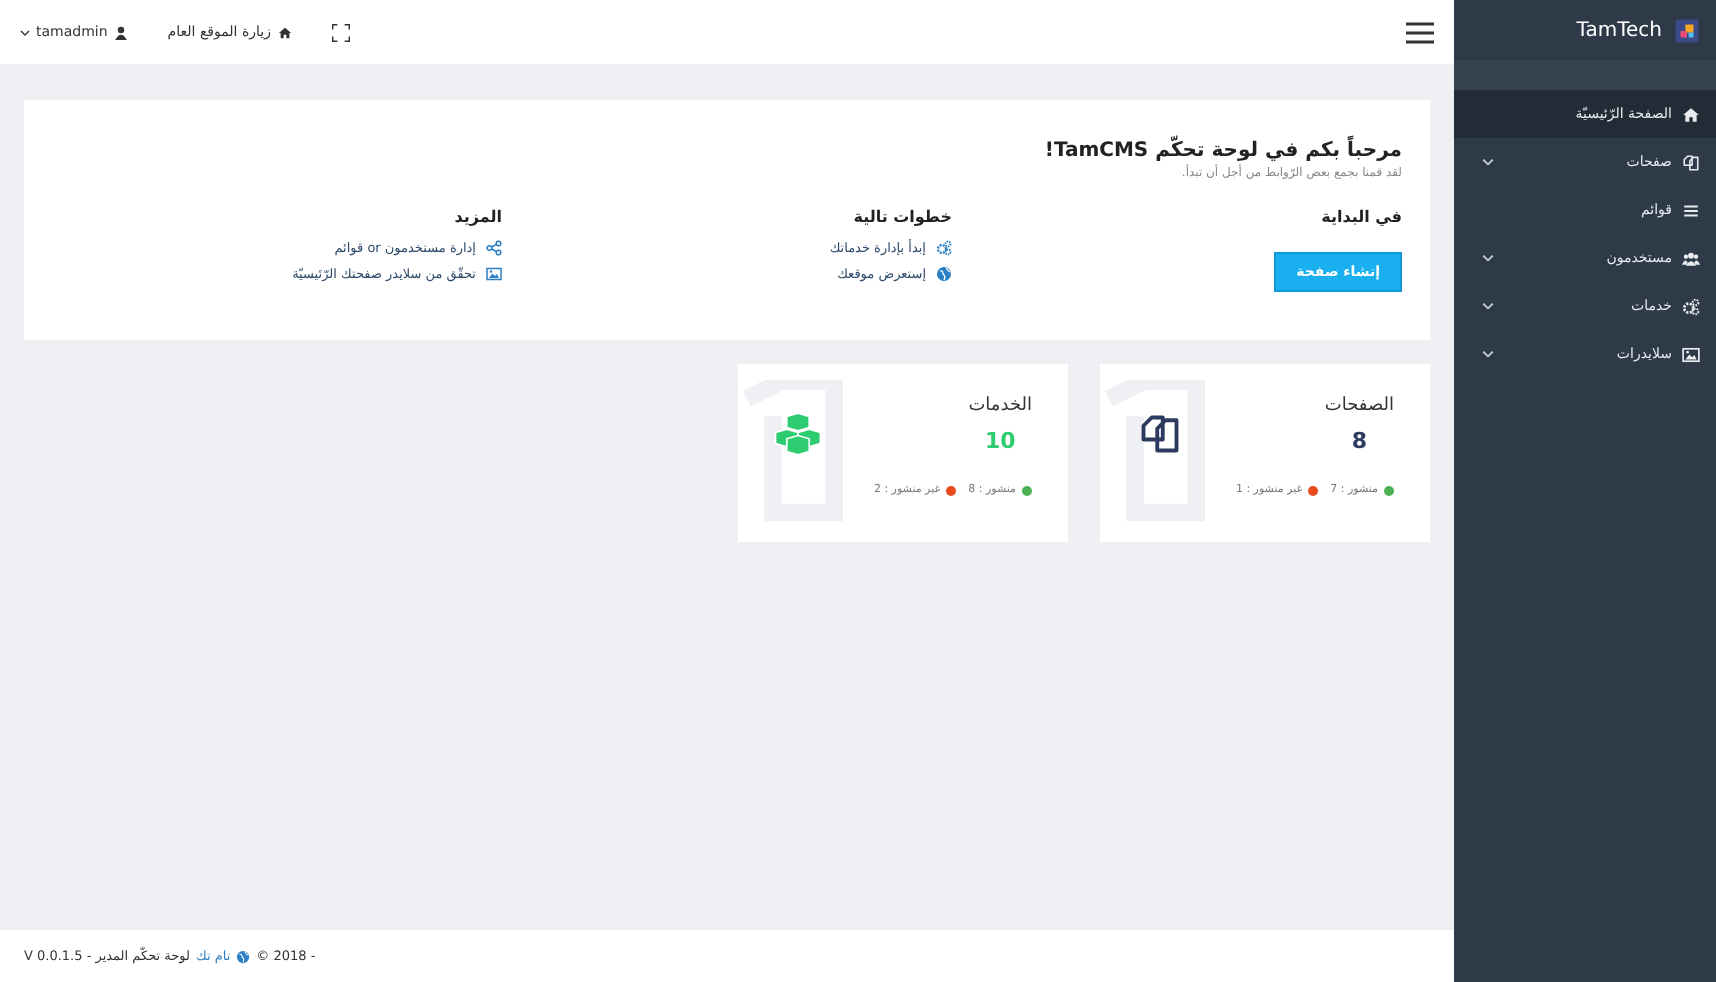 Image resolution: width=1716 pixels, height=982 pixels. I want to click on list-icon, so click(1691, 210).